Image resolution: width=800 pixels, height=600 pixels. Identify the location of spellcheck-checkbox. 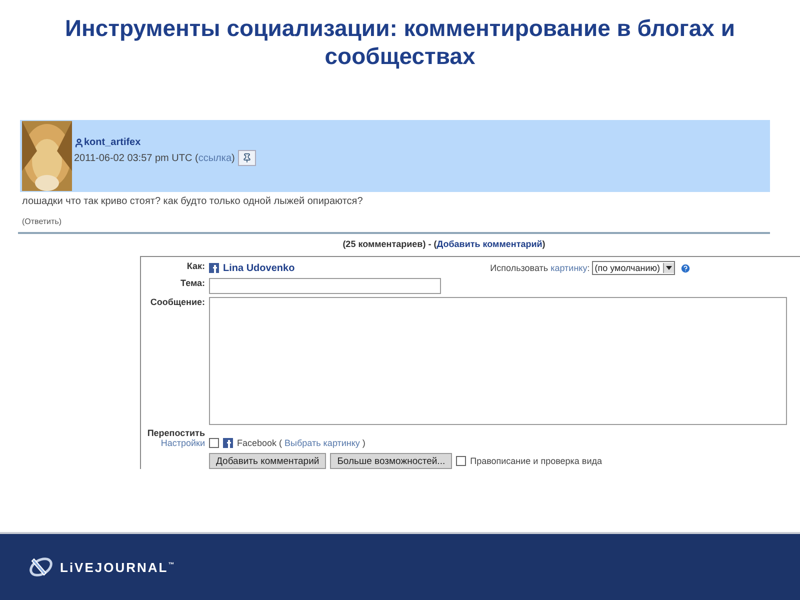
(461, 461).